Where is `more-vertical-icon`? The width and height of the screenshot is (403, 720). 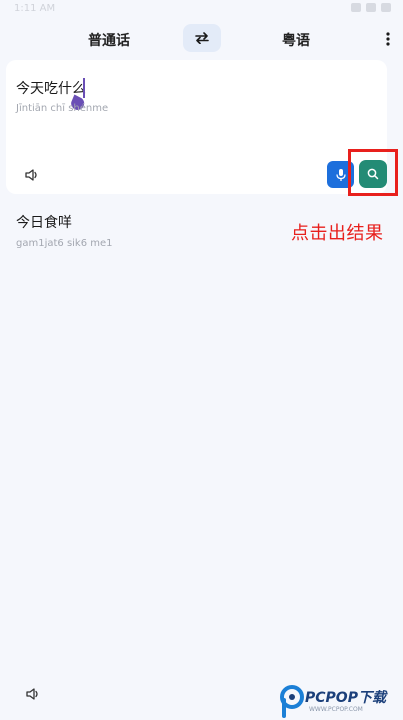 more-vertical-icon is located at coordinates (388, 39).